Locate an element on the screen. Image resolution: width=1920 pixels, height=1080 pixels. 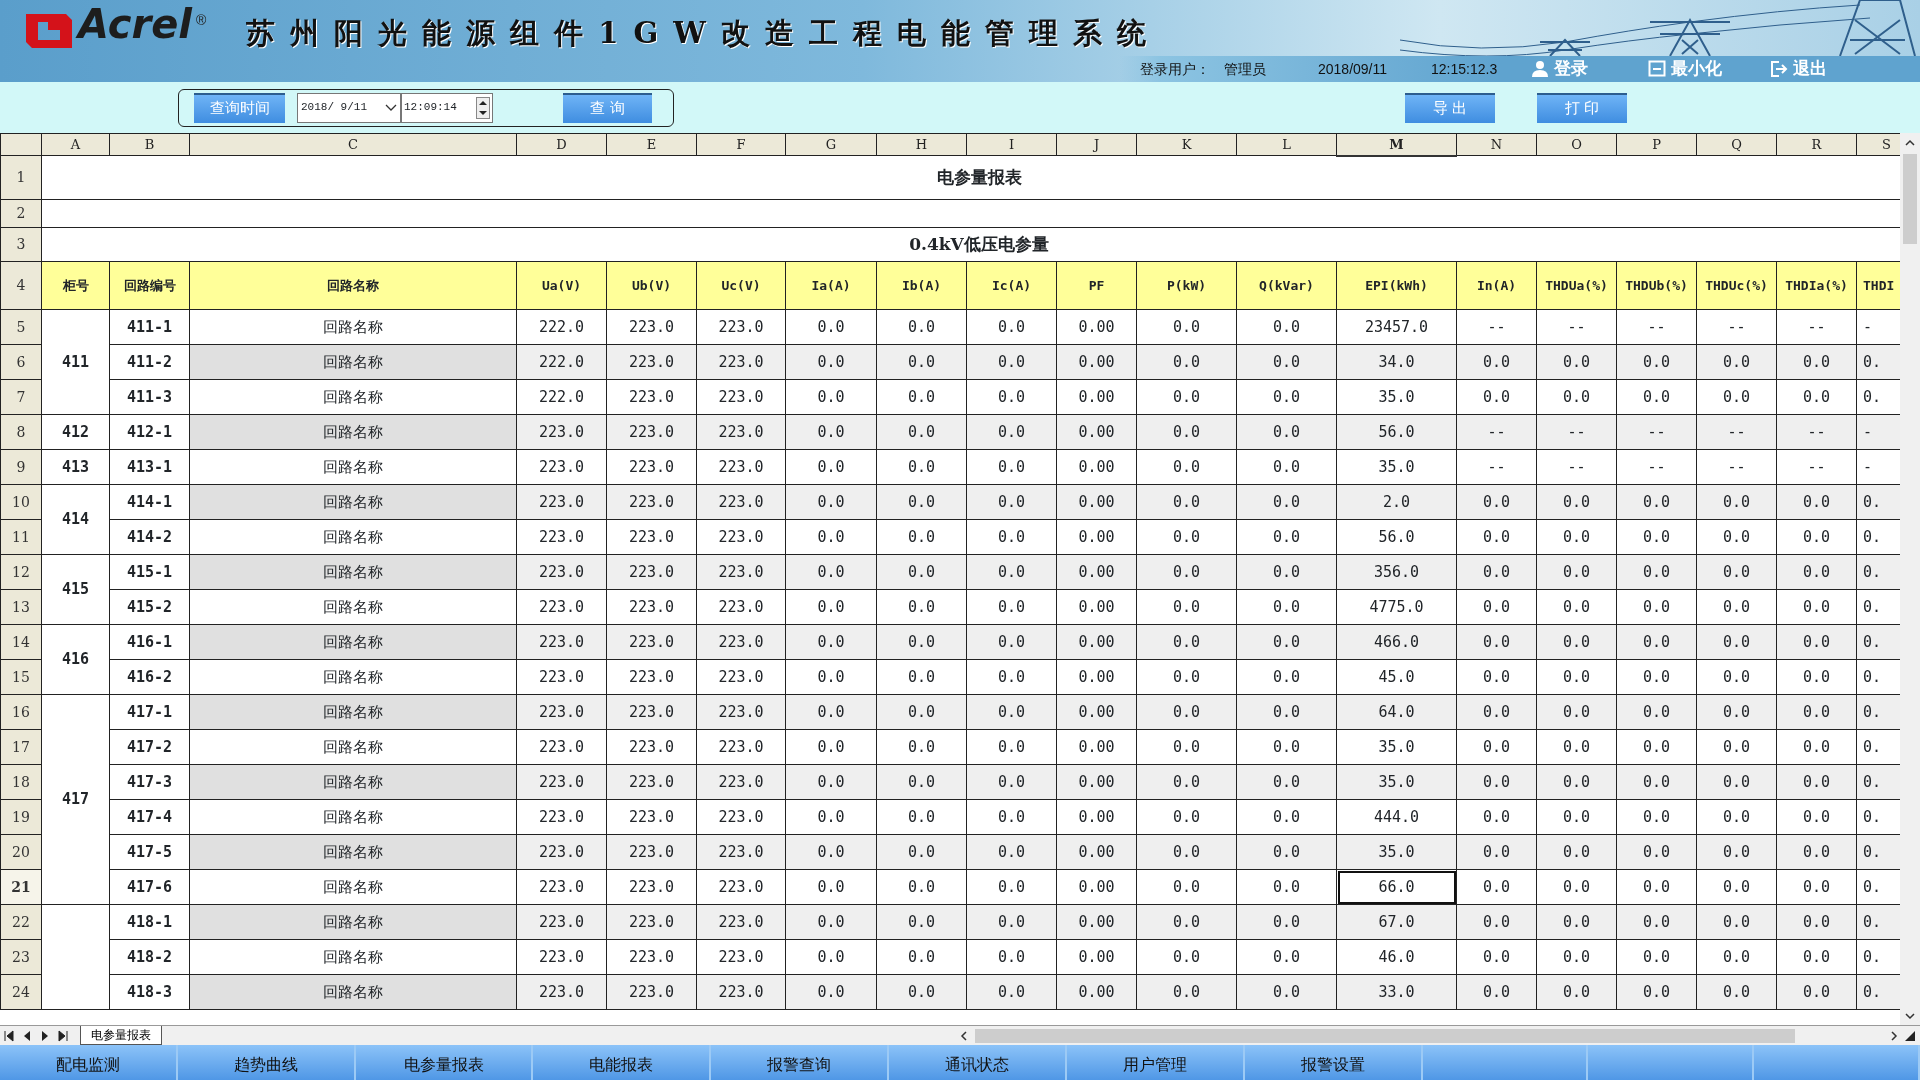
row-header: 7 is located at coordinates (21, 397).